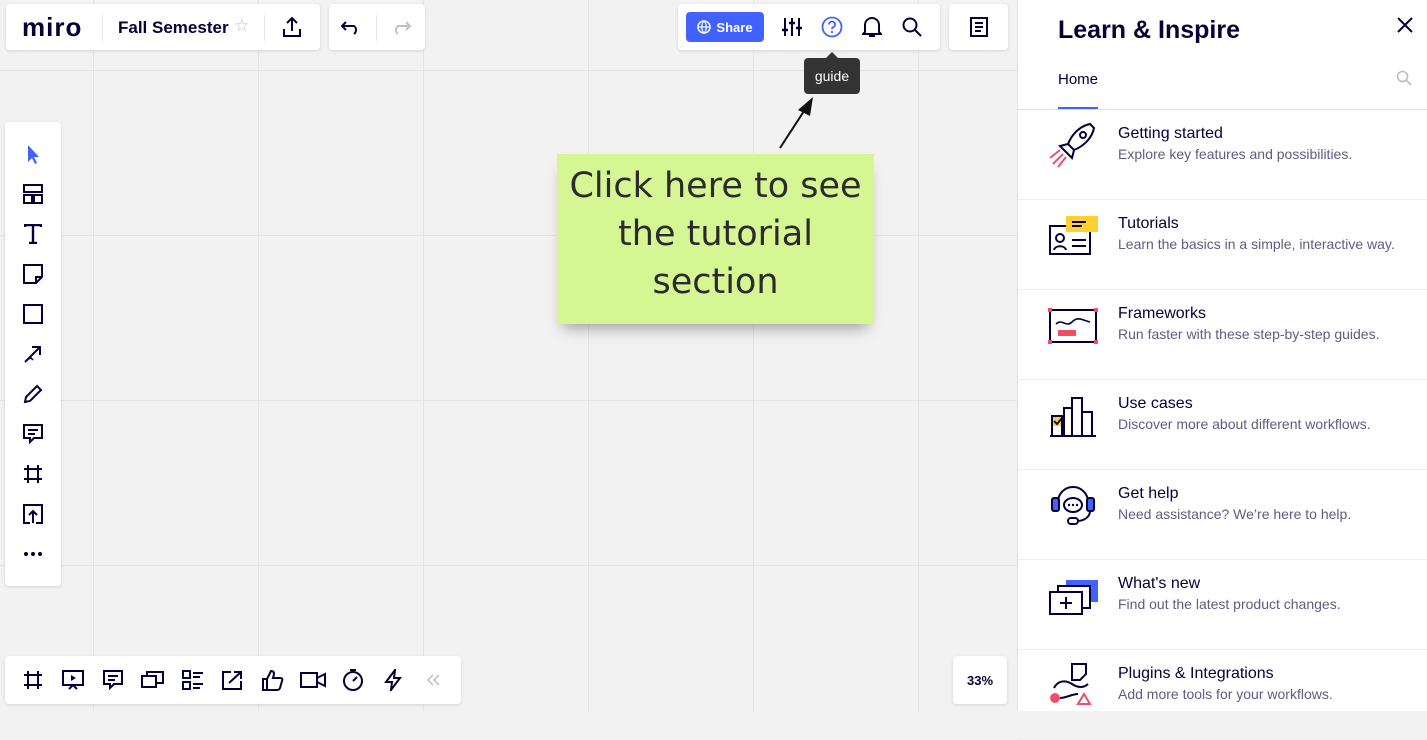 Image resolution: width=1427 pixels, height=740 pixels. What do you see at coordinates (1075, 505) in the screenshot?
I see `headset-icon` at bounding box center [1075, 505].